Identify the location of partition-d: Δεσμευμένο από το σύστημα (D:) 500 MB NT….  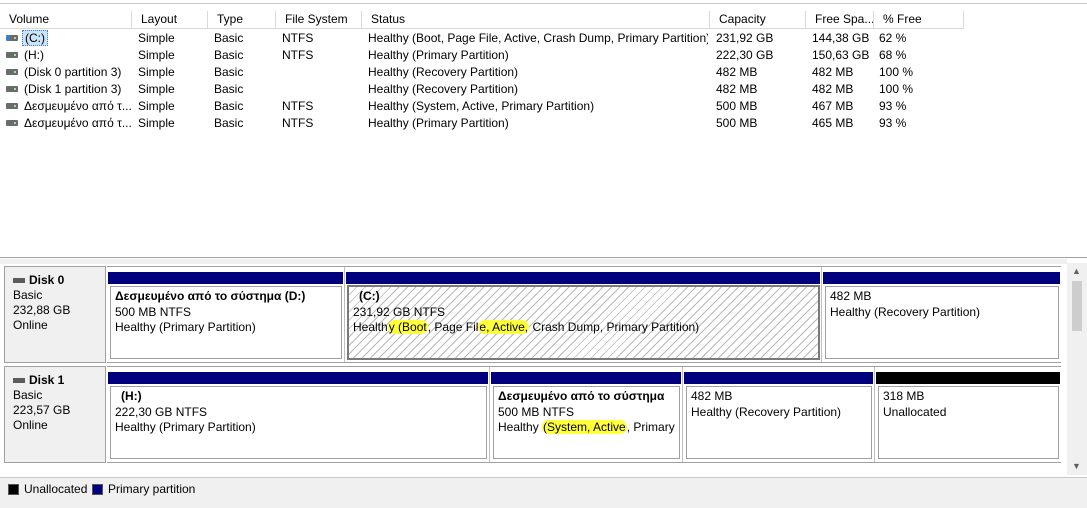
(226, 314).